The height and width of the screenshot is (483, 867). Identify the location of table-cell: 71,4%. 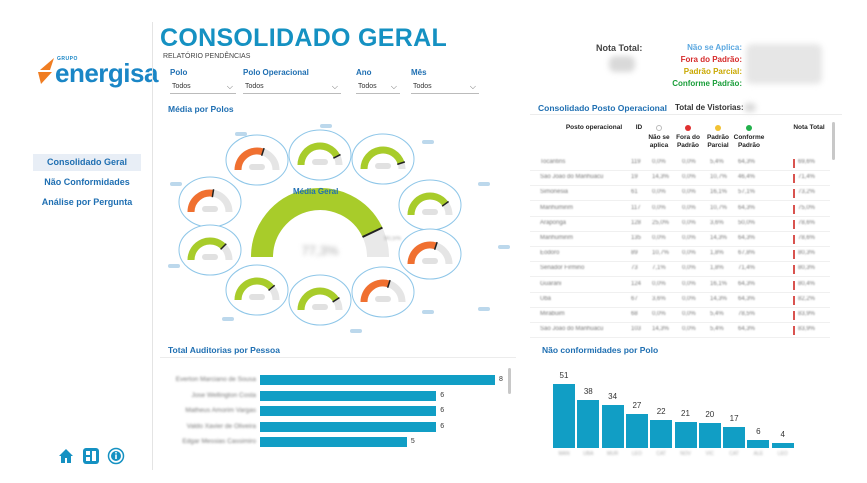
(747, 268).